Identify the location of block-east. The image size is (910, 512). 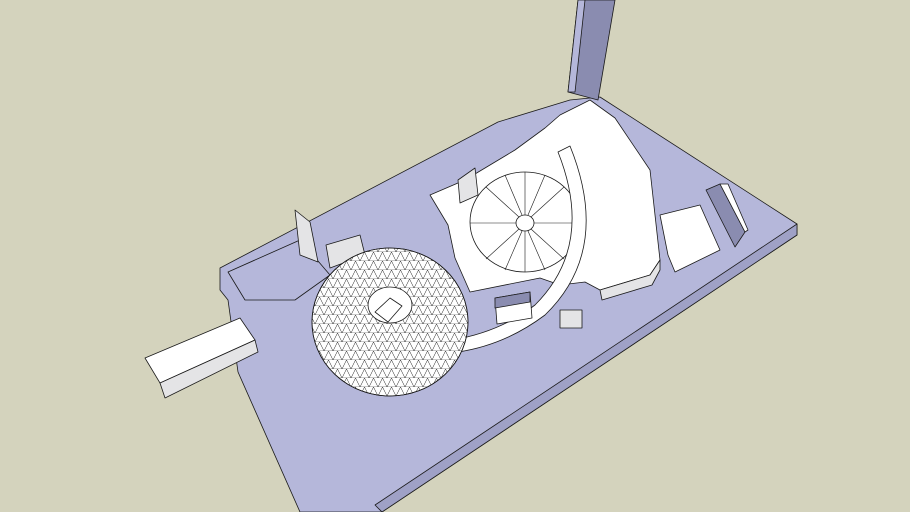
(571, 319).